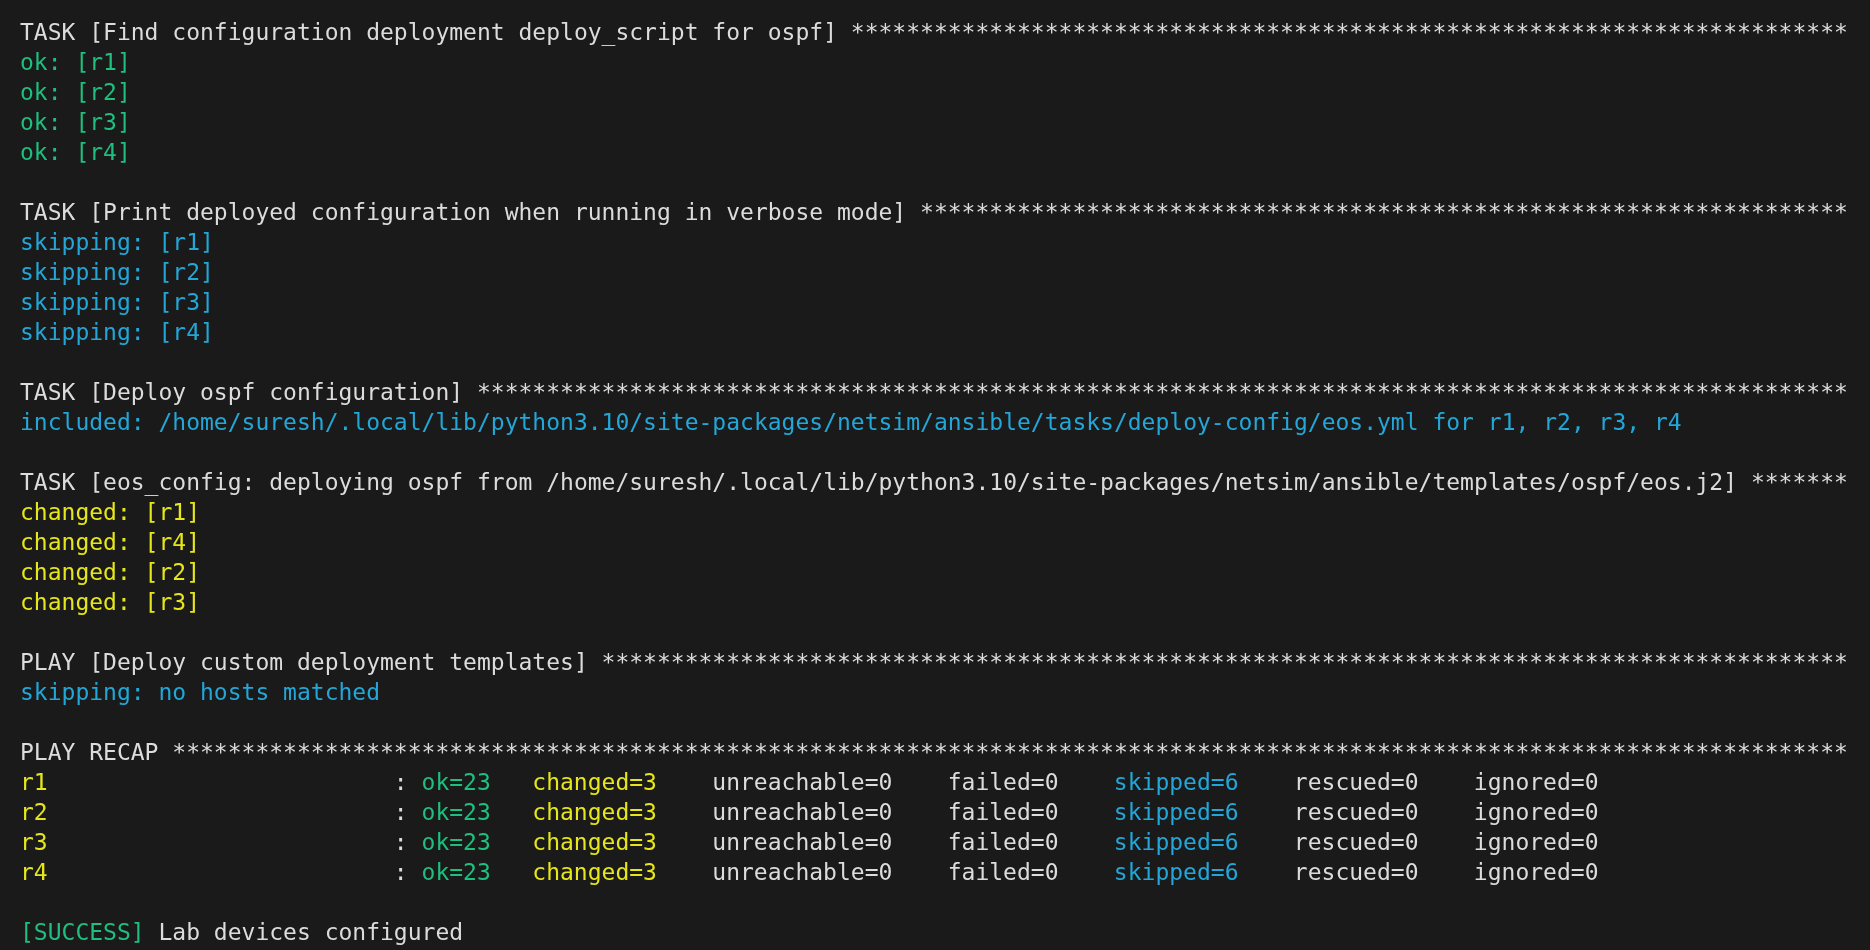  I want to click on output-line: ok: [r1], so click(75, 62).